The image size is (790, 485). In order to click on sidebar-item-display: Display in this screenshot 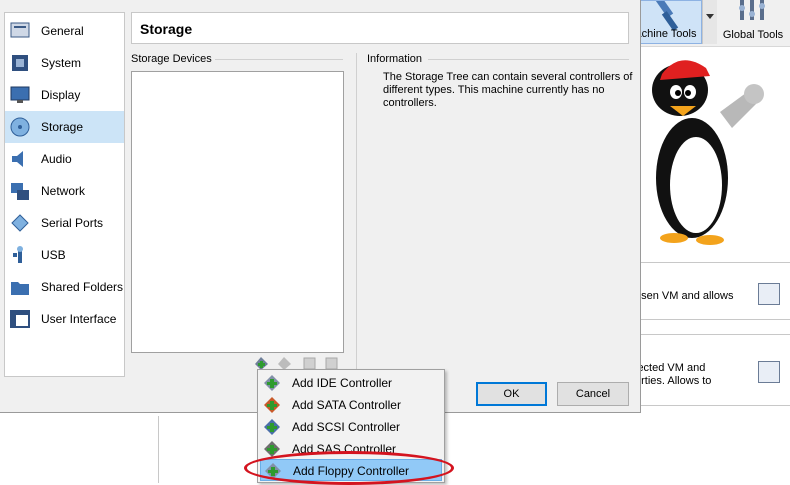, I will do `click(64, 95)`.